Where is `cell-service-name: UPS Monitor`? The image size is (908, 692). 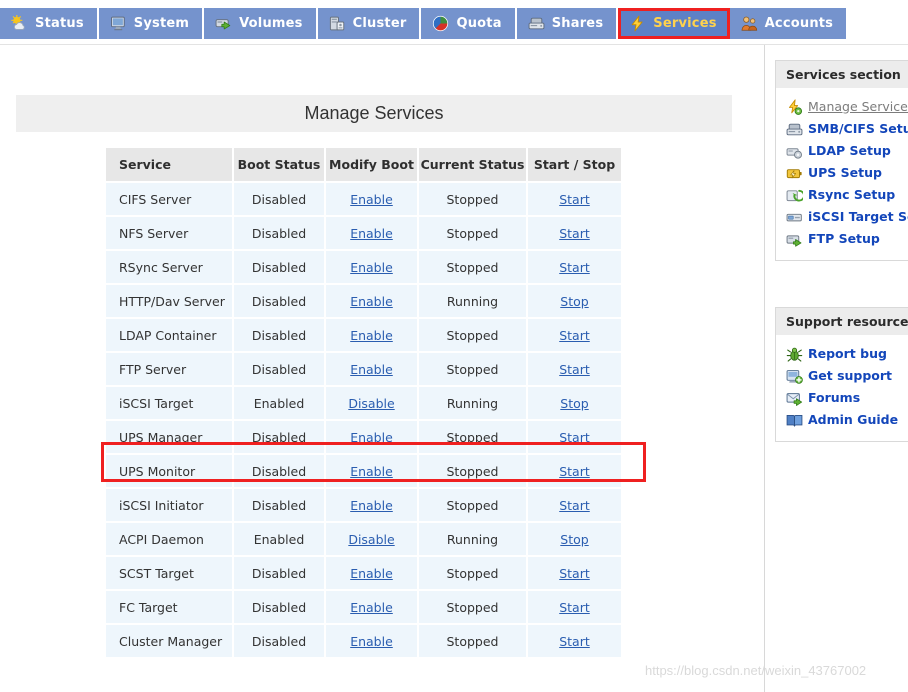 cell-service-name: UPS Monitor is located at coordinates (169, 471).